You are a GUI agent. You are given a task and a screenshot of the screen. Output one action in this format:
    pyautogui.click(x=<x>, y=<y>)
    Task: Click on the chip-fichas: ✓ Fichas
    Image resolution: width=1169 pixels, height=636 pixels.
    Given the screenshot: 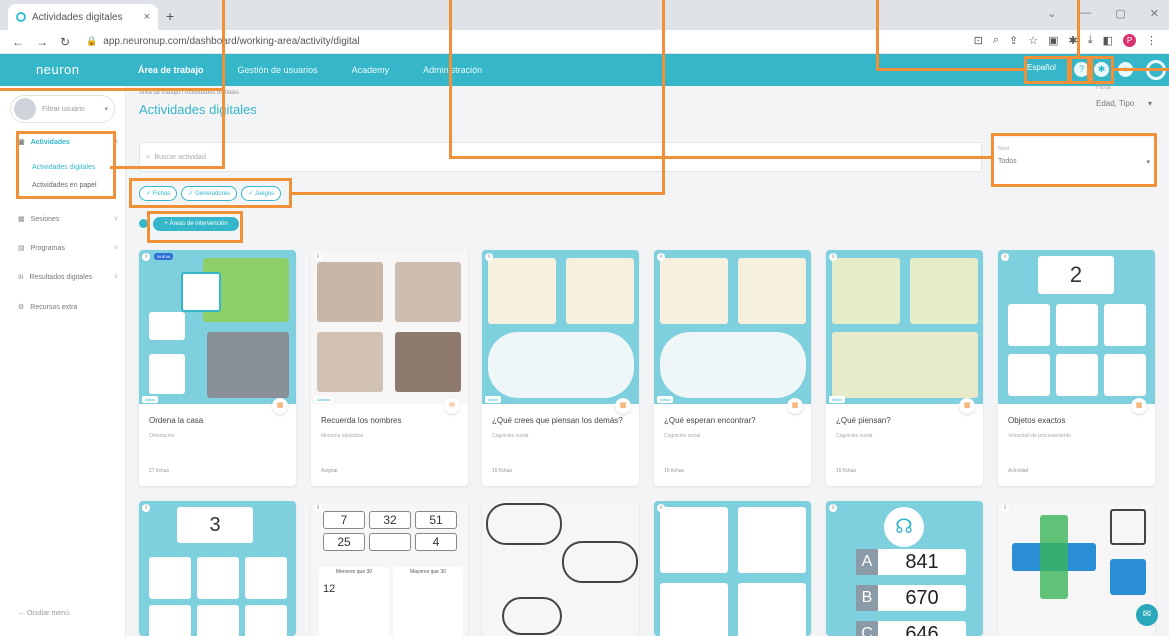 What is the action you would take?
    pyautogui.click(x=158, y=193)
    